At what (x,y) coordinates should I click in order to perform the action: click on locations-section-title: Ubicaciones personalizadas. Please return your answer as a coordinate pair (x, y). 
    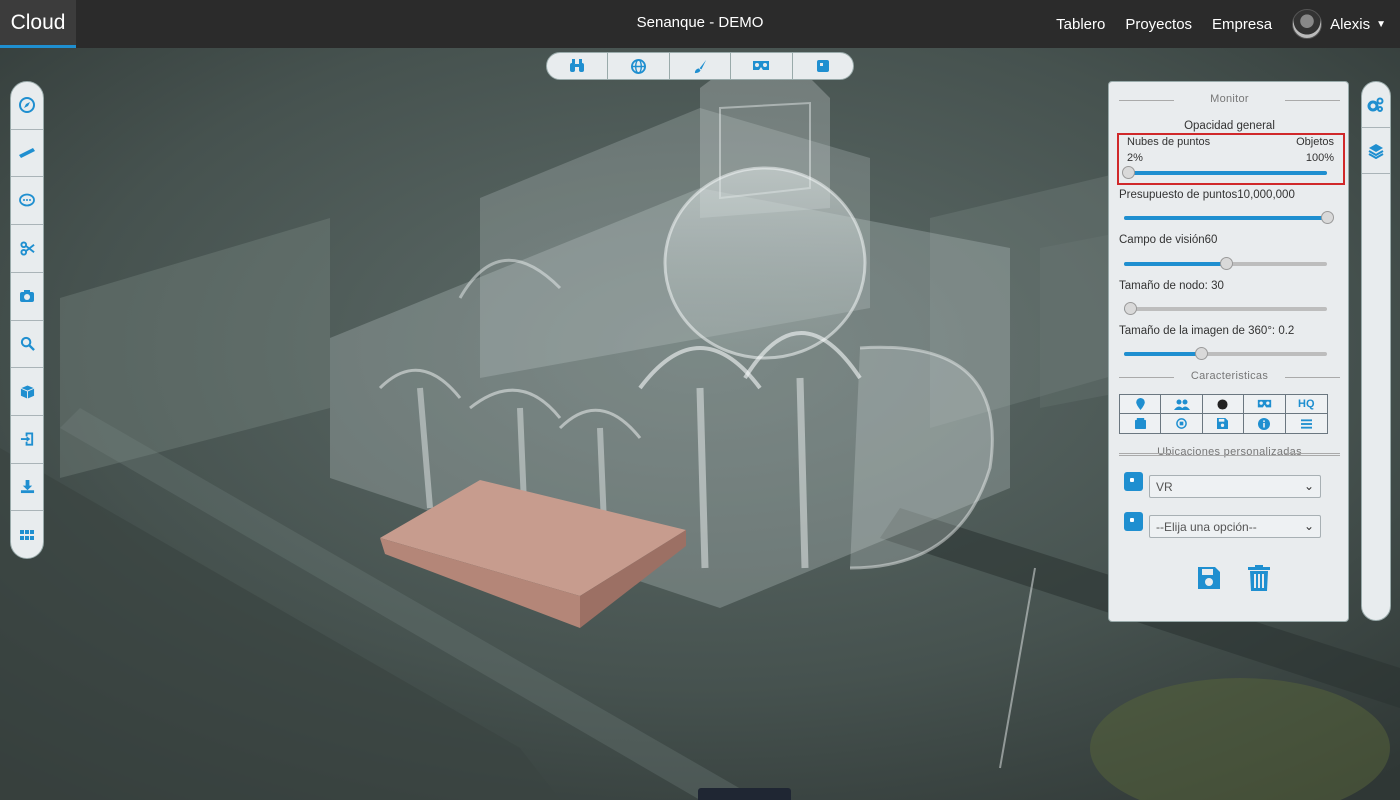
    Looking at the image, I should click on (1229, 452).